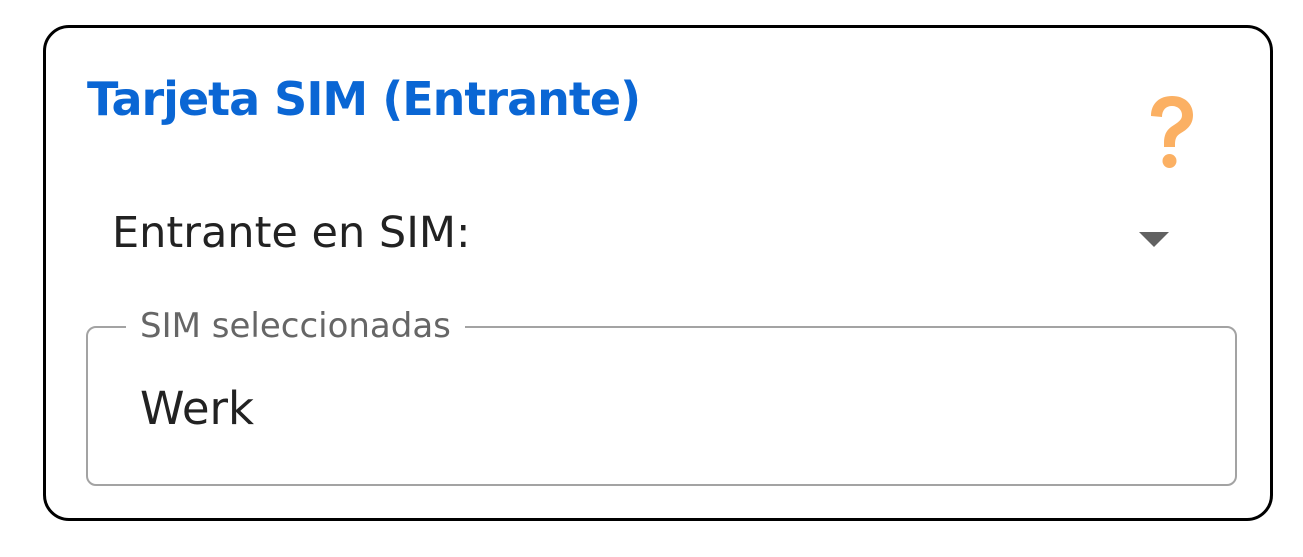  Describe the element at coordinates (295, 326) in the screenshot. I see `field-legend: SIM seleccionadas` at that location.